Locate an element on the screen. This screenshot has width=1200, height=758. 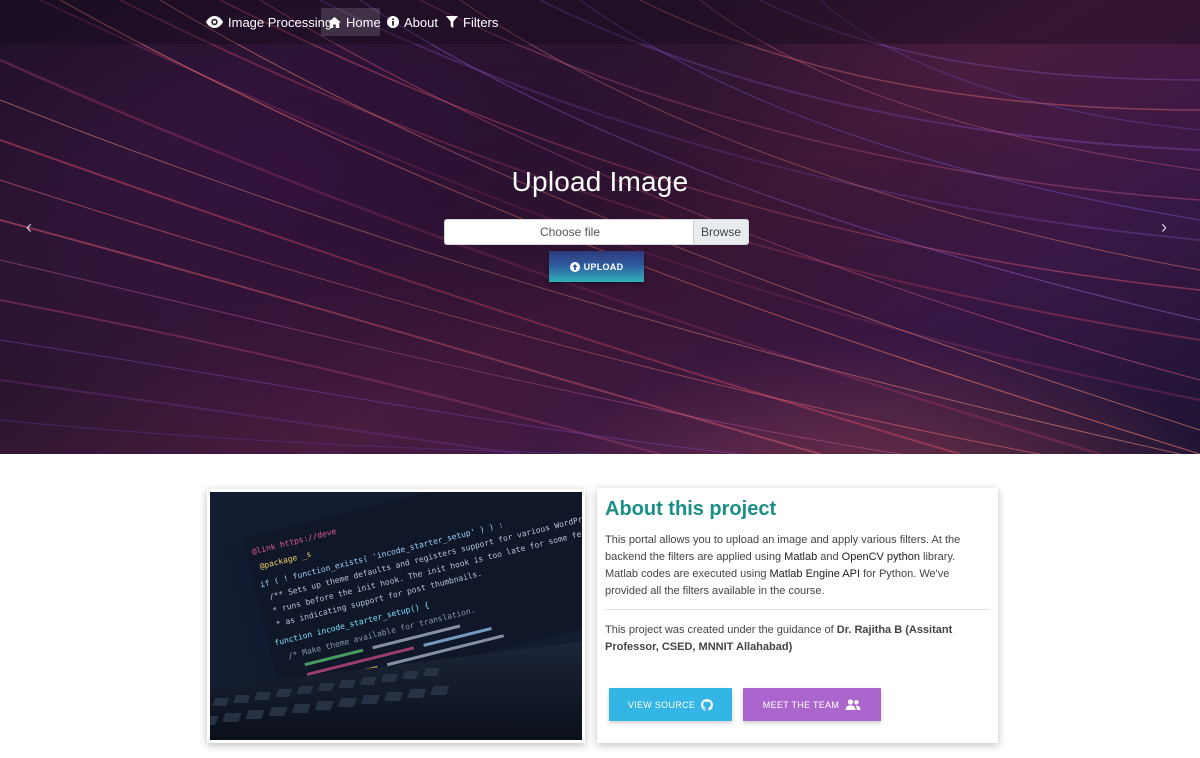
view-source-button: VIEW SOURCE is located at coordinates (670, 704).